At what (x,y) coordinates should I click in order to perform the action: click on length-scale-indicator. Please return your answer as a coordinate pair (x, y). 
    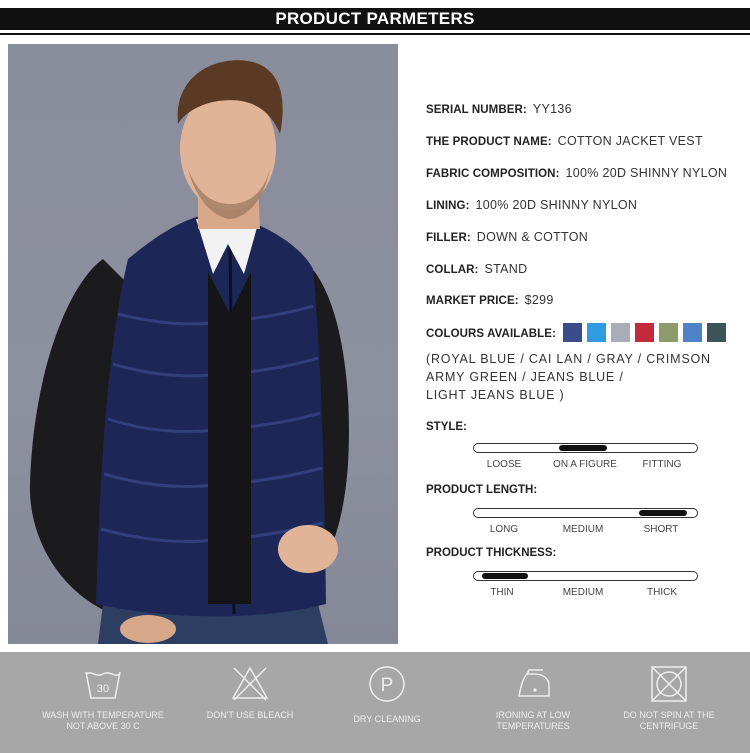
    Looking at the image, I should click on (663, 513).